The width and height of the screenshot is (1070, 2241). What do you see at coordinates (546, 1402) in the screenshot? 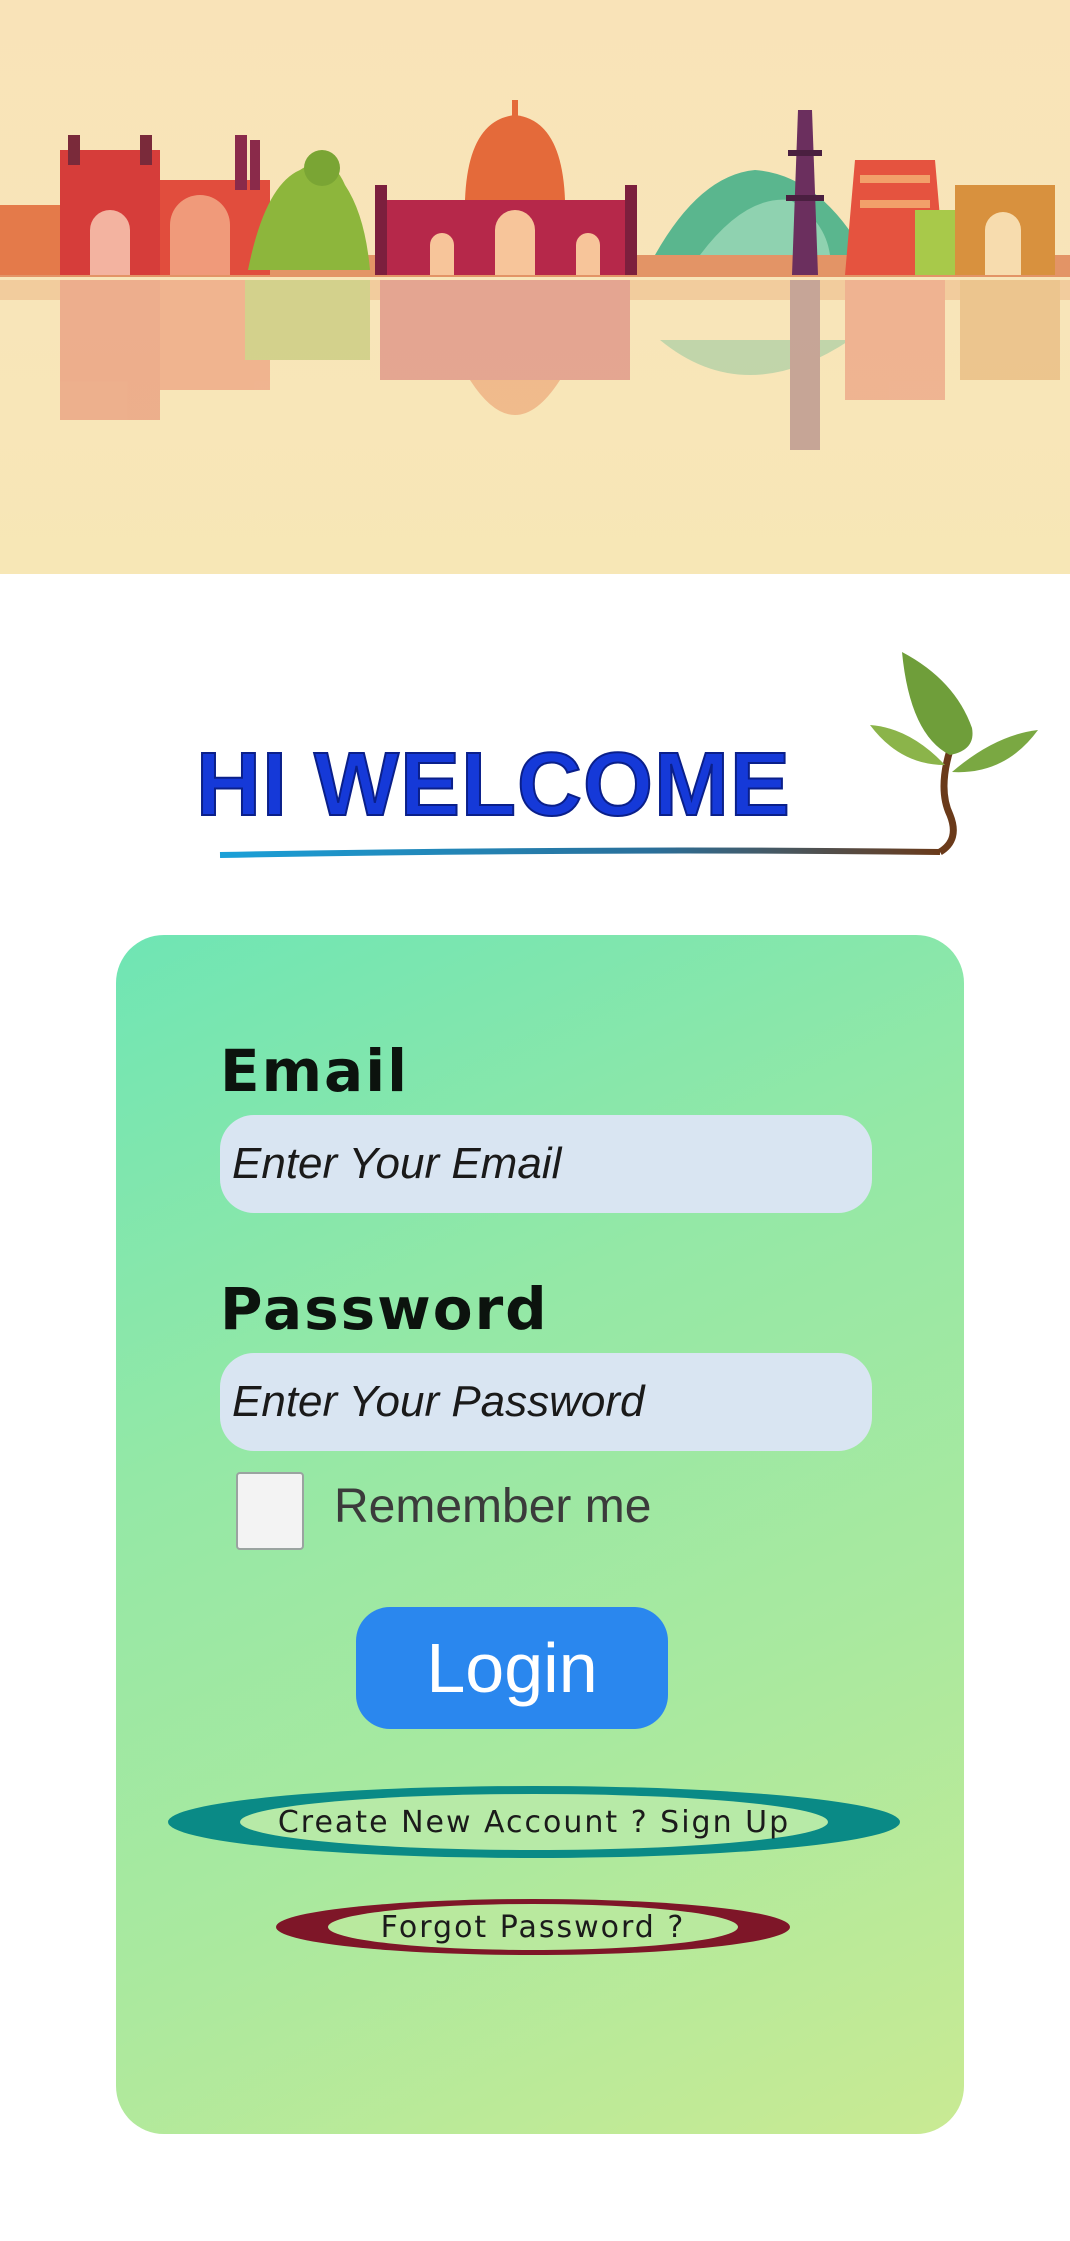
I see `password-input` at bounding box center [546, 1402].